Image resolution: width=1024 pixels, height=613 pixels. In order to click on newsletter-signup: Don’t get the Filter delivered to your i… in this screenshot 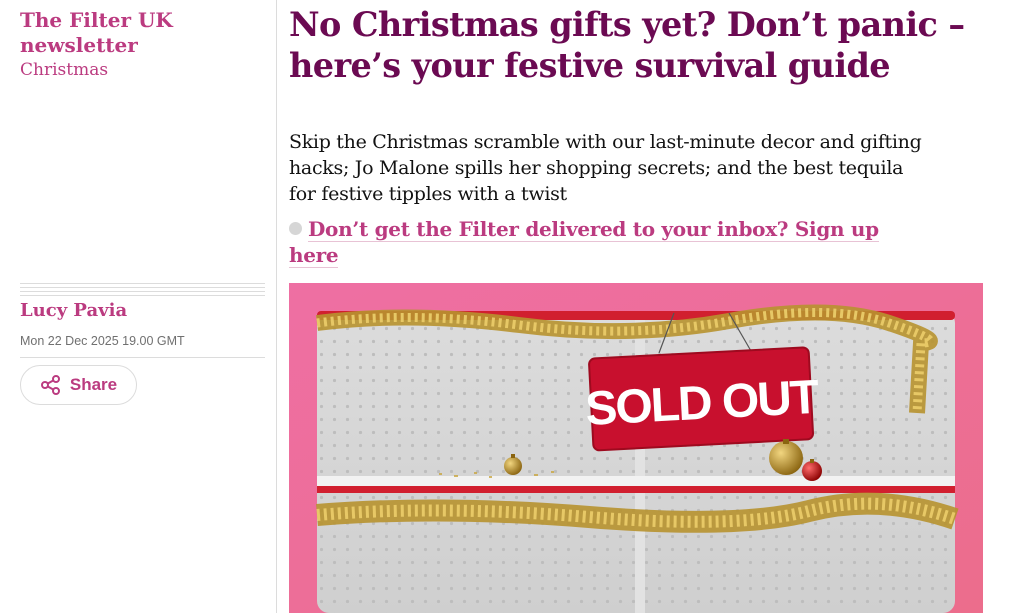, I will do `click(589, 242)`.